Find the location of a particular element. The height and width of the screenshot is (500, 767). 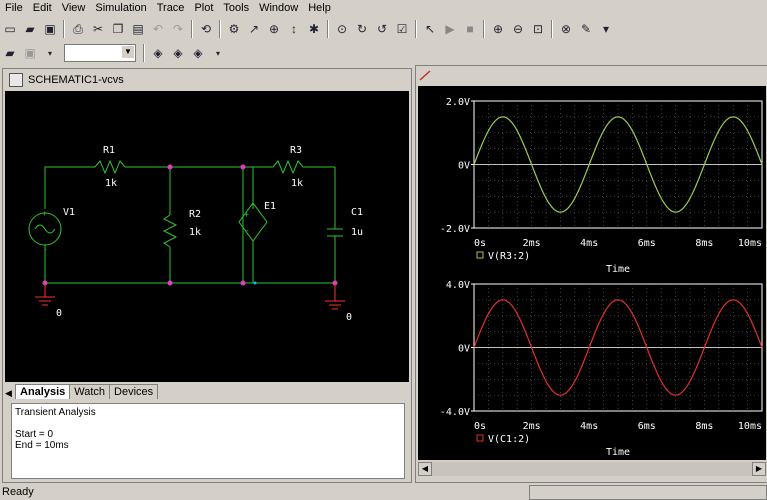

save-icon: ▣ is located at coordinates (50, 29).